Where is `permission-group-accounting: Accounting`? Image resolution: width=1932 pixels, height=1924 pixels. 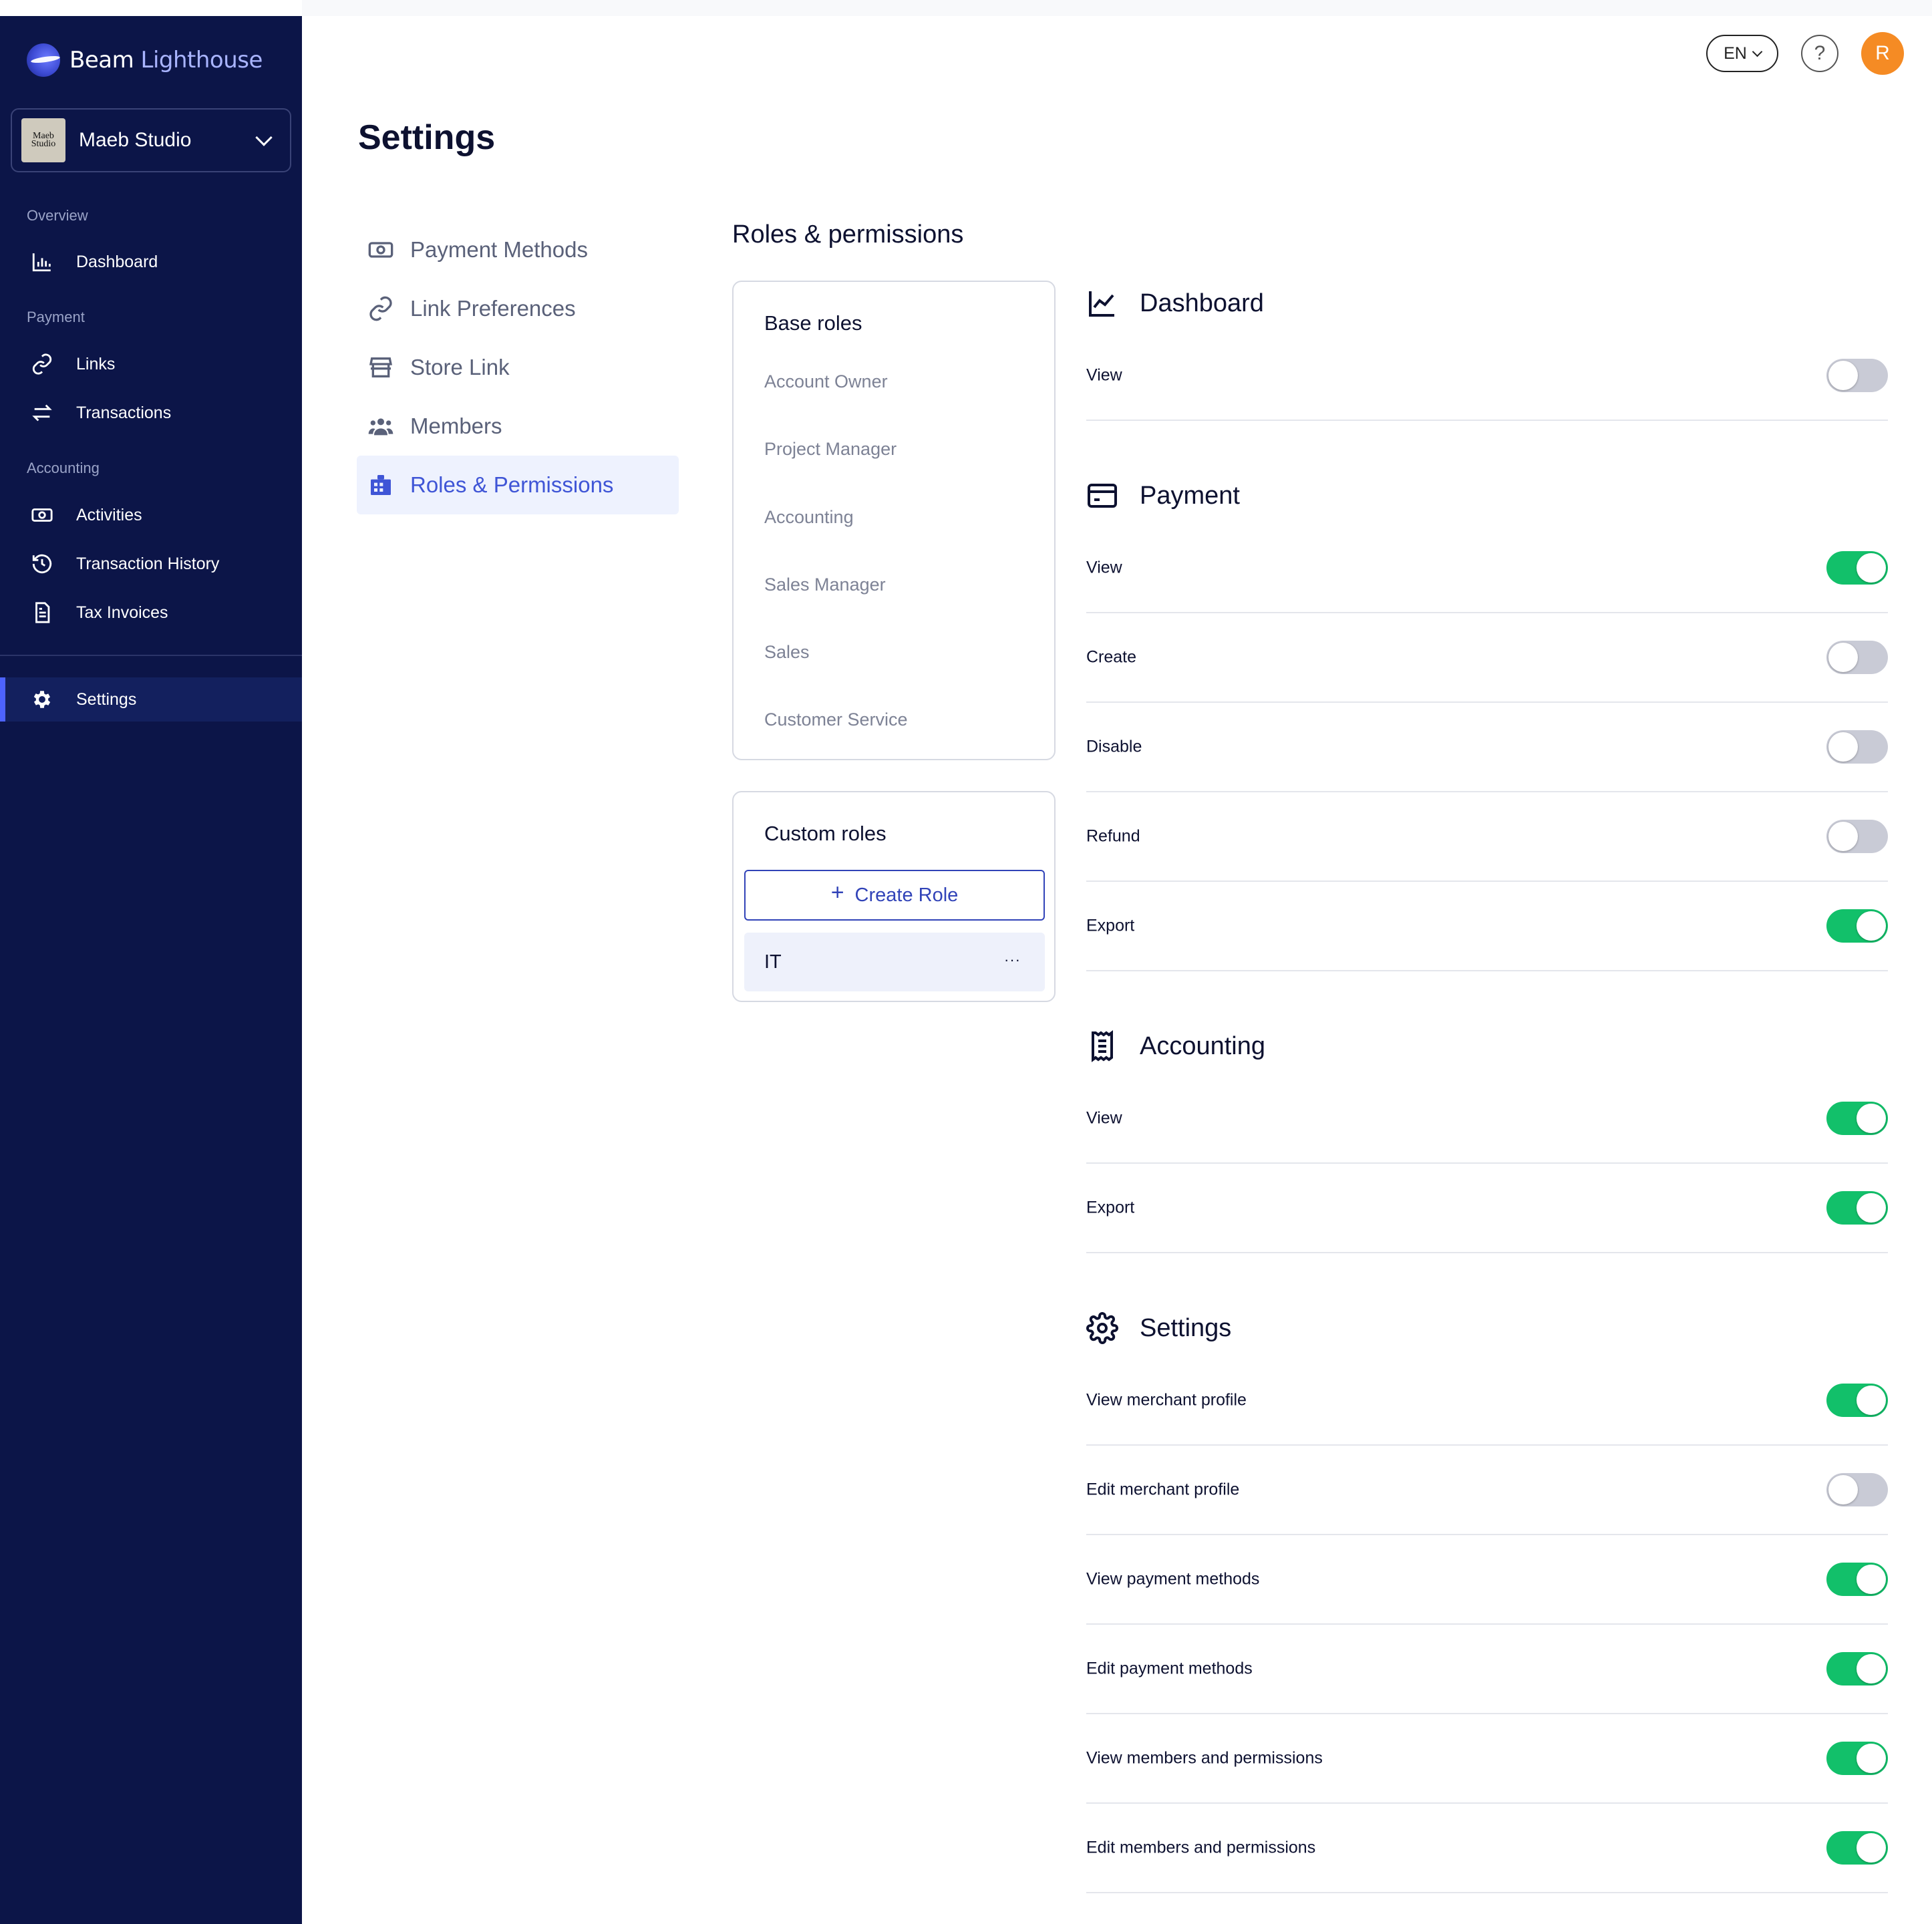 permission-group-accounting: Accounting is located at coordinates (1175, 1046).